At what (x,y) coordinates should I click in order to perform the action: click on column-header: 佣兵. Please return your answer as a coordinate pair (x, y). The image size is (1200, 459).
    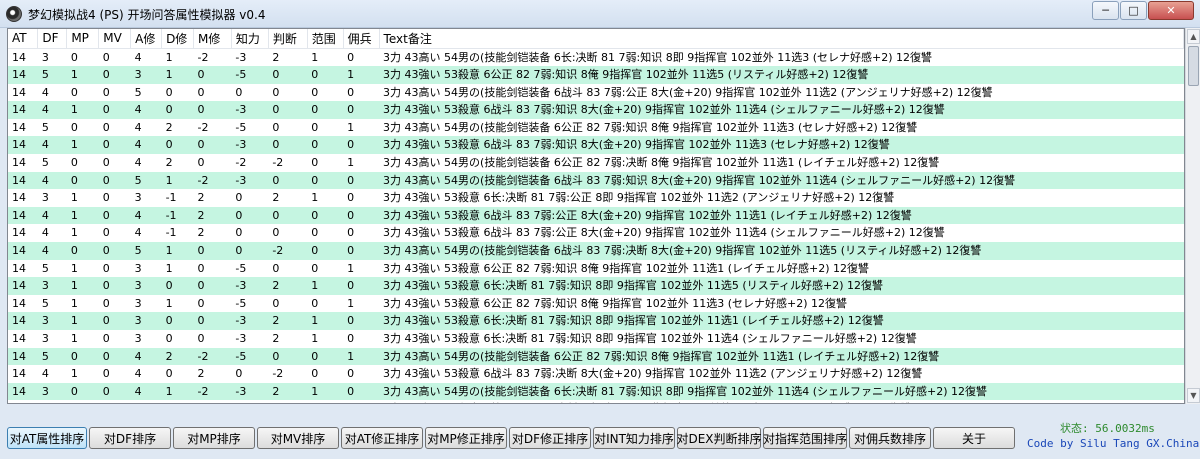
    Looking at the image, I should click on (361, 39).